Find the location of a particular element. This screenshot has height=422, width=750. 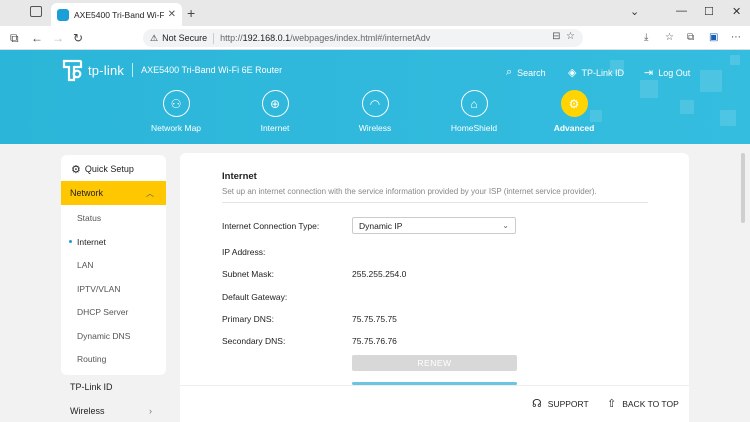

gear-icon: ⚙ is located at coordinates (574, 103).